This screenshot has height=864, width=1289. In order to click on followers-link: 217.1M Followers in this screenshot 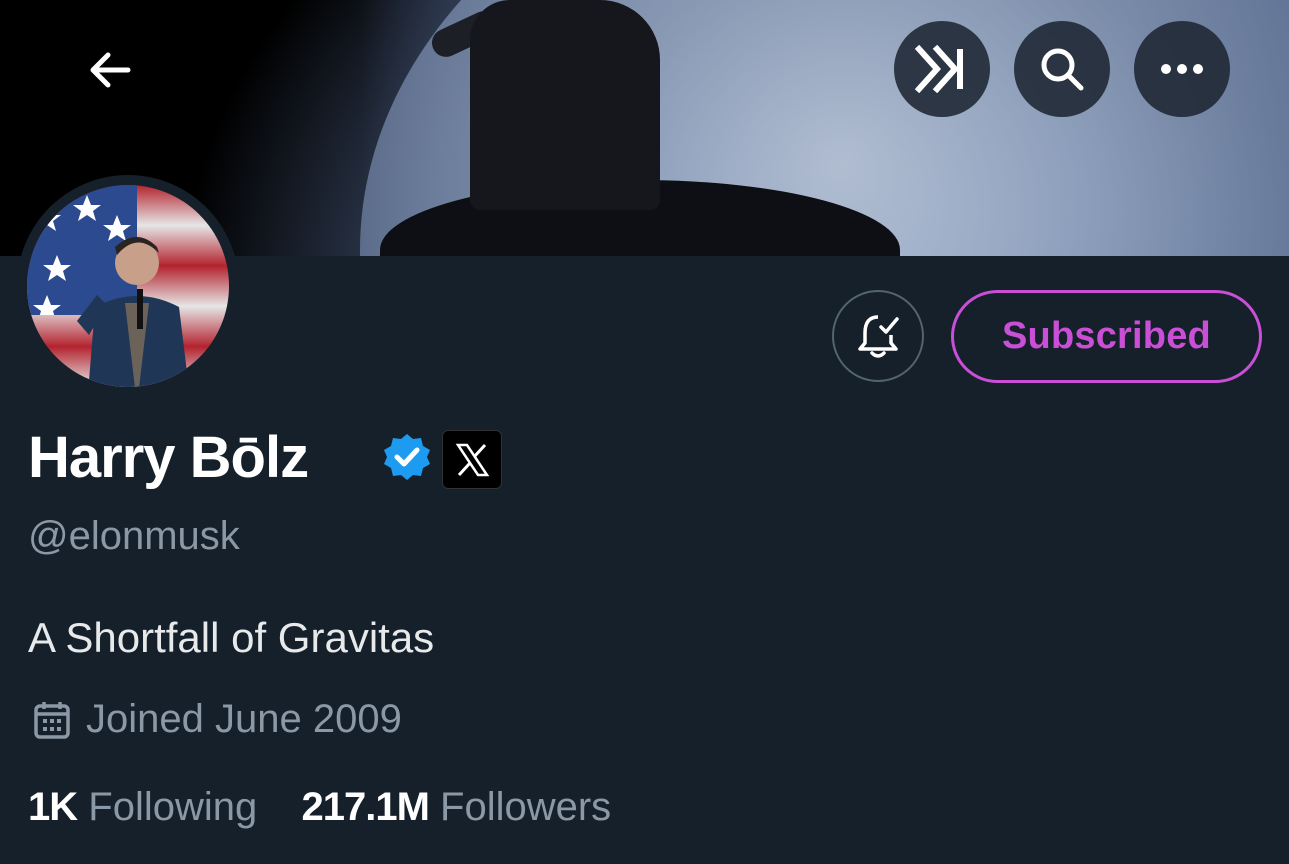, I will do `click(456, 807)`.